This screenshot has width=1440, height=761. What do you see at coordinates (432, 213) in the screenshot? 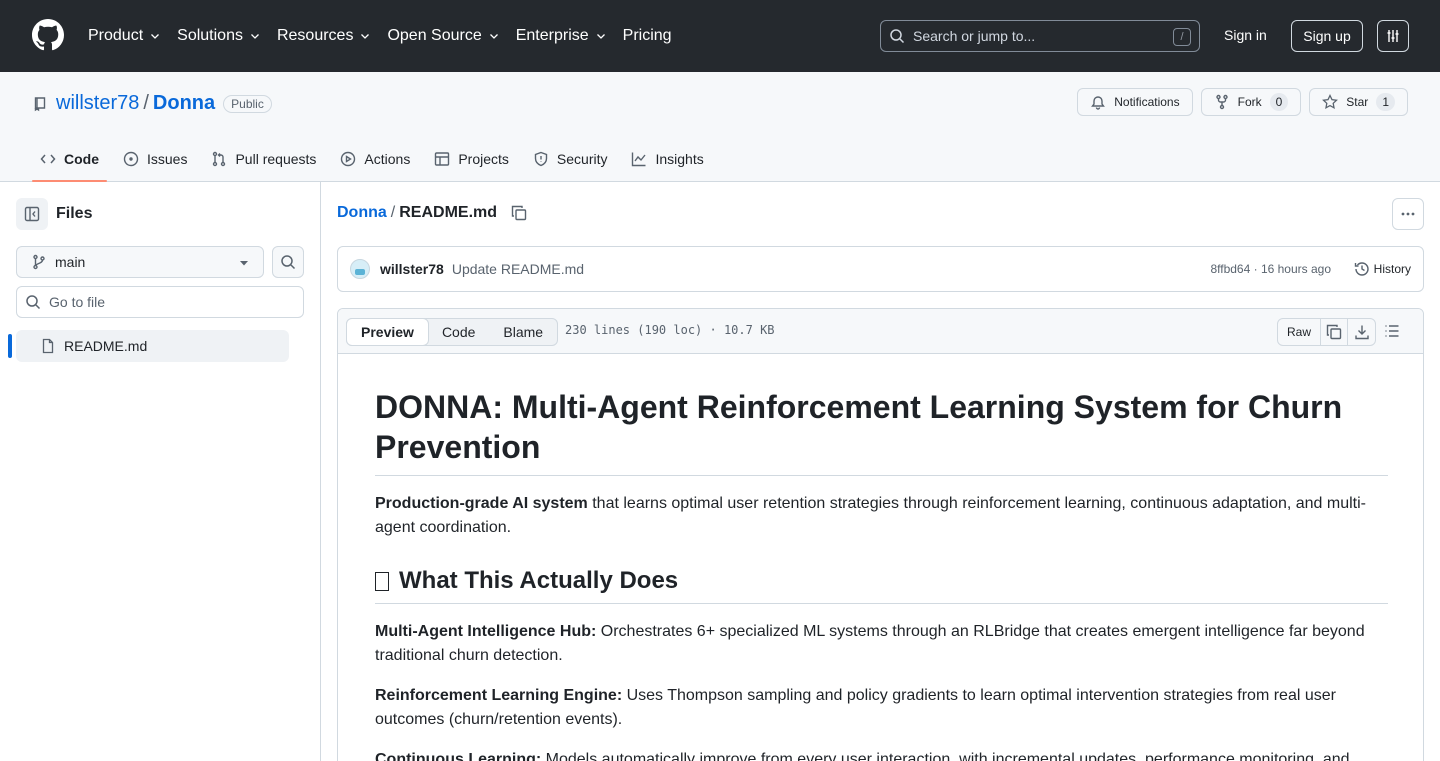
I see `breadcrumb: Donna / README.md` at bounding box center [432, 213].